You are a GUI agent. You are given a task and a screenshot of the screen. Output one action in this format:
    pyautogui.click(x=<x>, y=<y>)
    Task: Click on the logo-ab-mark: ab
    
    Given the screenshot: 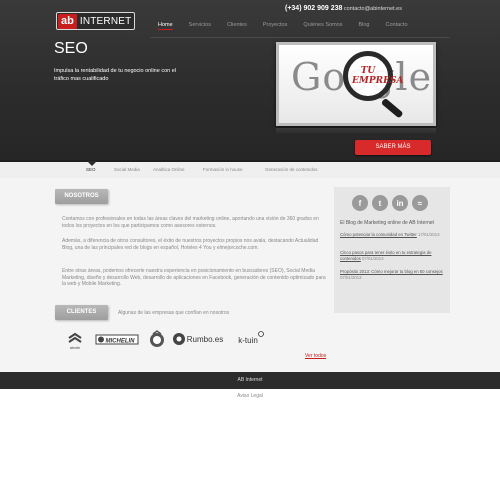 What is the action you would take?
    pyautogui.click(x=67, y=21)
    